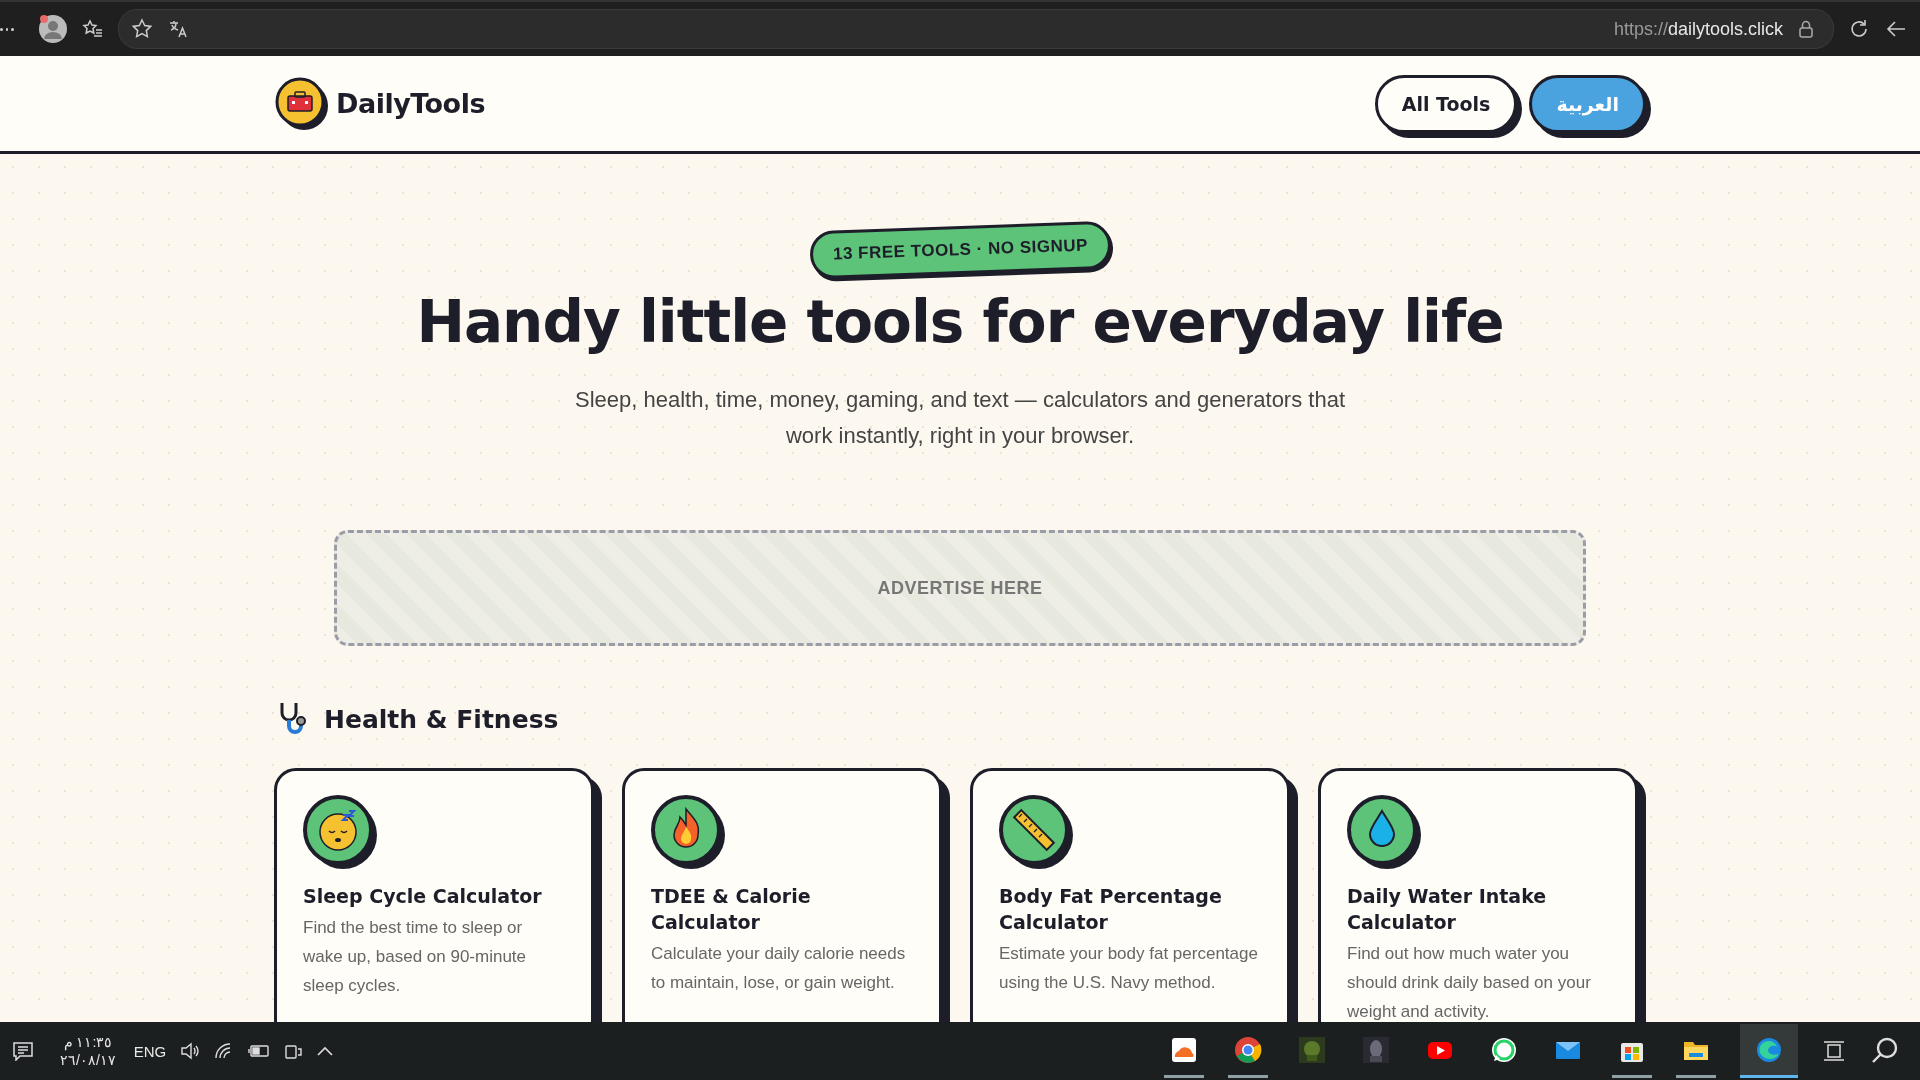 The image size is (1920, 1080). Describe the element at coordinates (88, 1060) in the screenshot. I see `date-text: ٢٦/٠٨/١٧` at that location.